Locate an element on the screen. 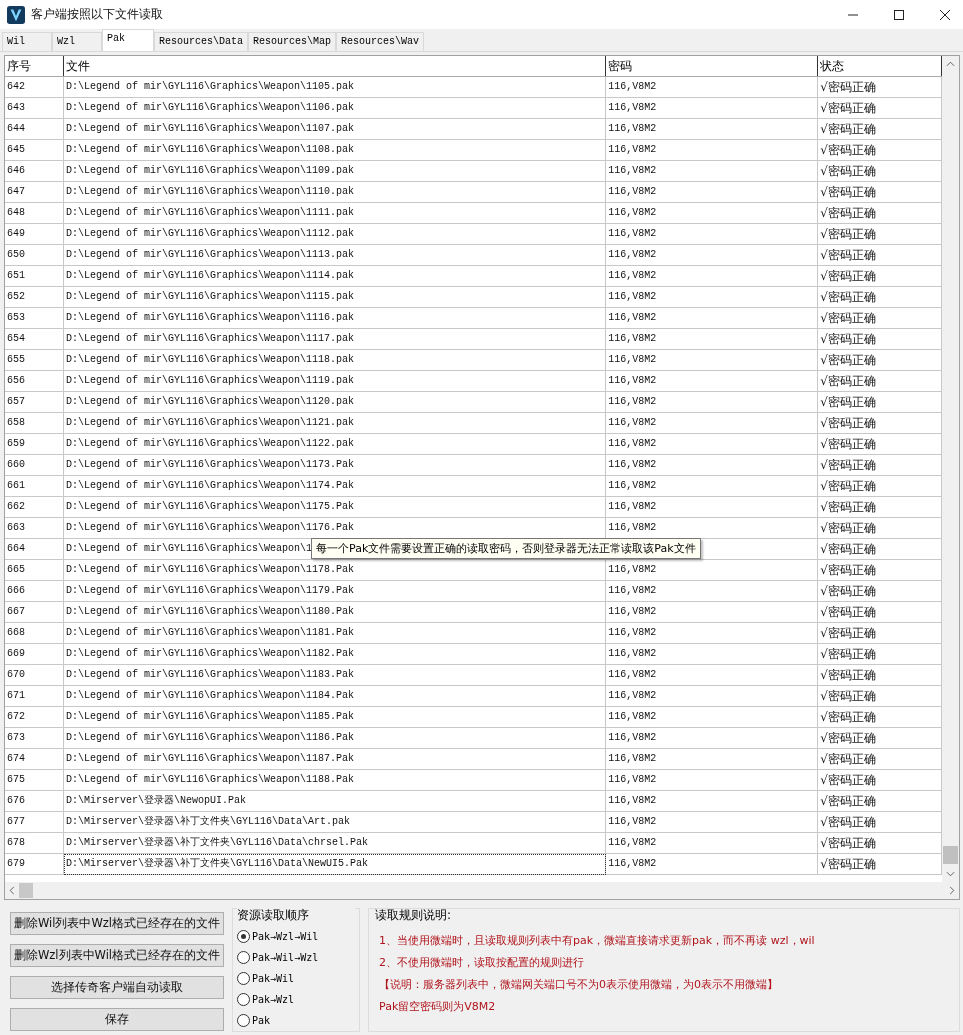 This screenshot has height=1035, width=963. window-title: 客户端按照以下文件读取 is located at coordinates (97, 14).